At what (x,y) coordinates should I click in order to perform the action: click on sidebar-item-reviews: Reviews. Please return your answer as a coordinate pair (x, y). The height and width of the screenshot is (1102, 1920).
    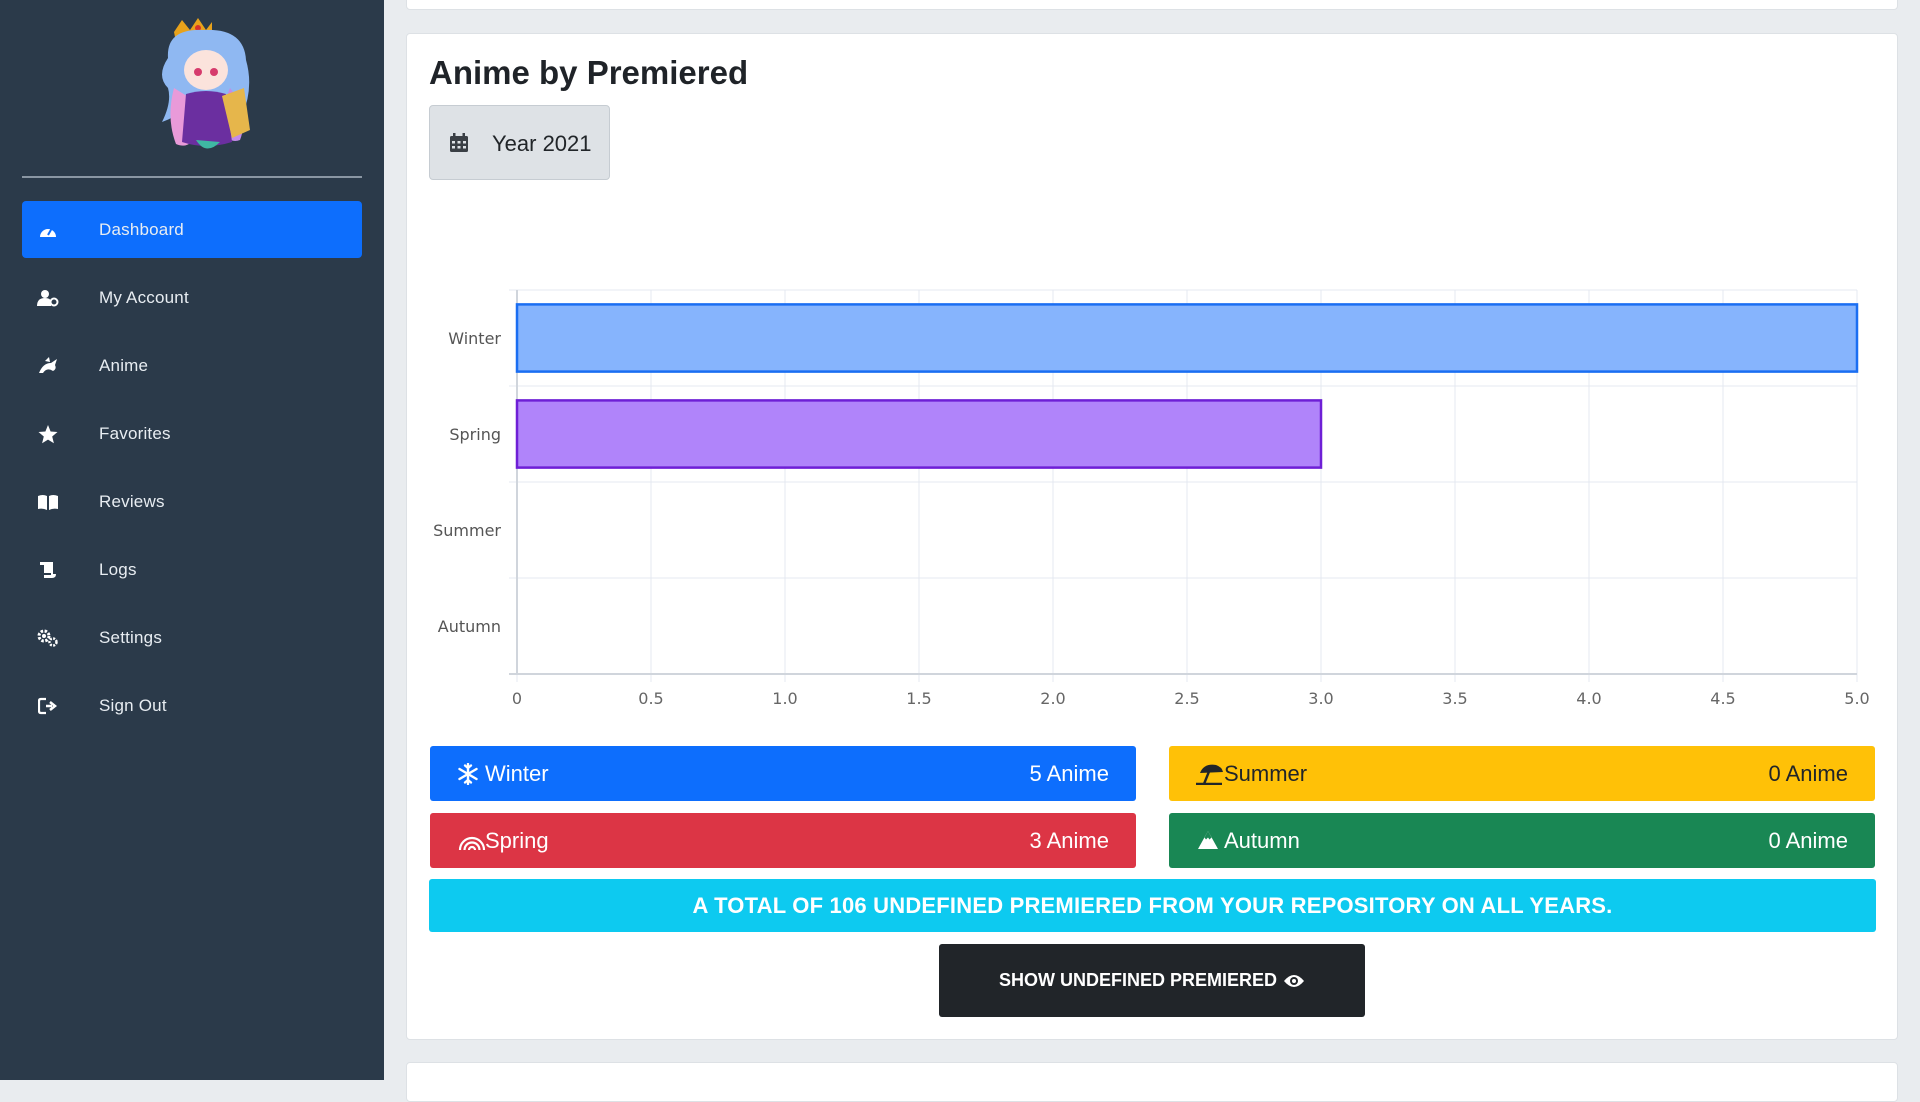
    Looking at the image, I should click on (192, 501).